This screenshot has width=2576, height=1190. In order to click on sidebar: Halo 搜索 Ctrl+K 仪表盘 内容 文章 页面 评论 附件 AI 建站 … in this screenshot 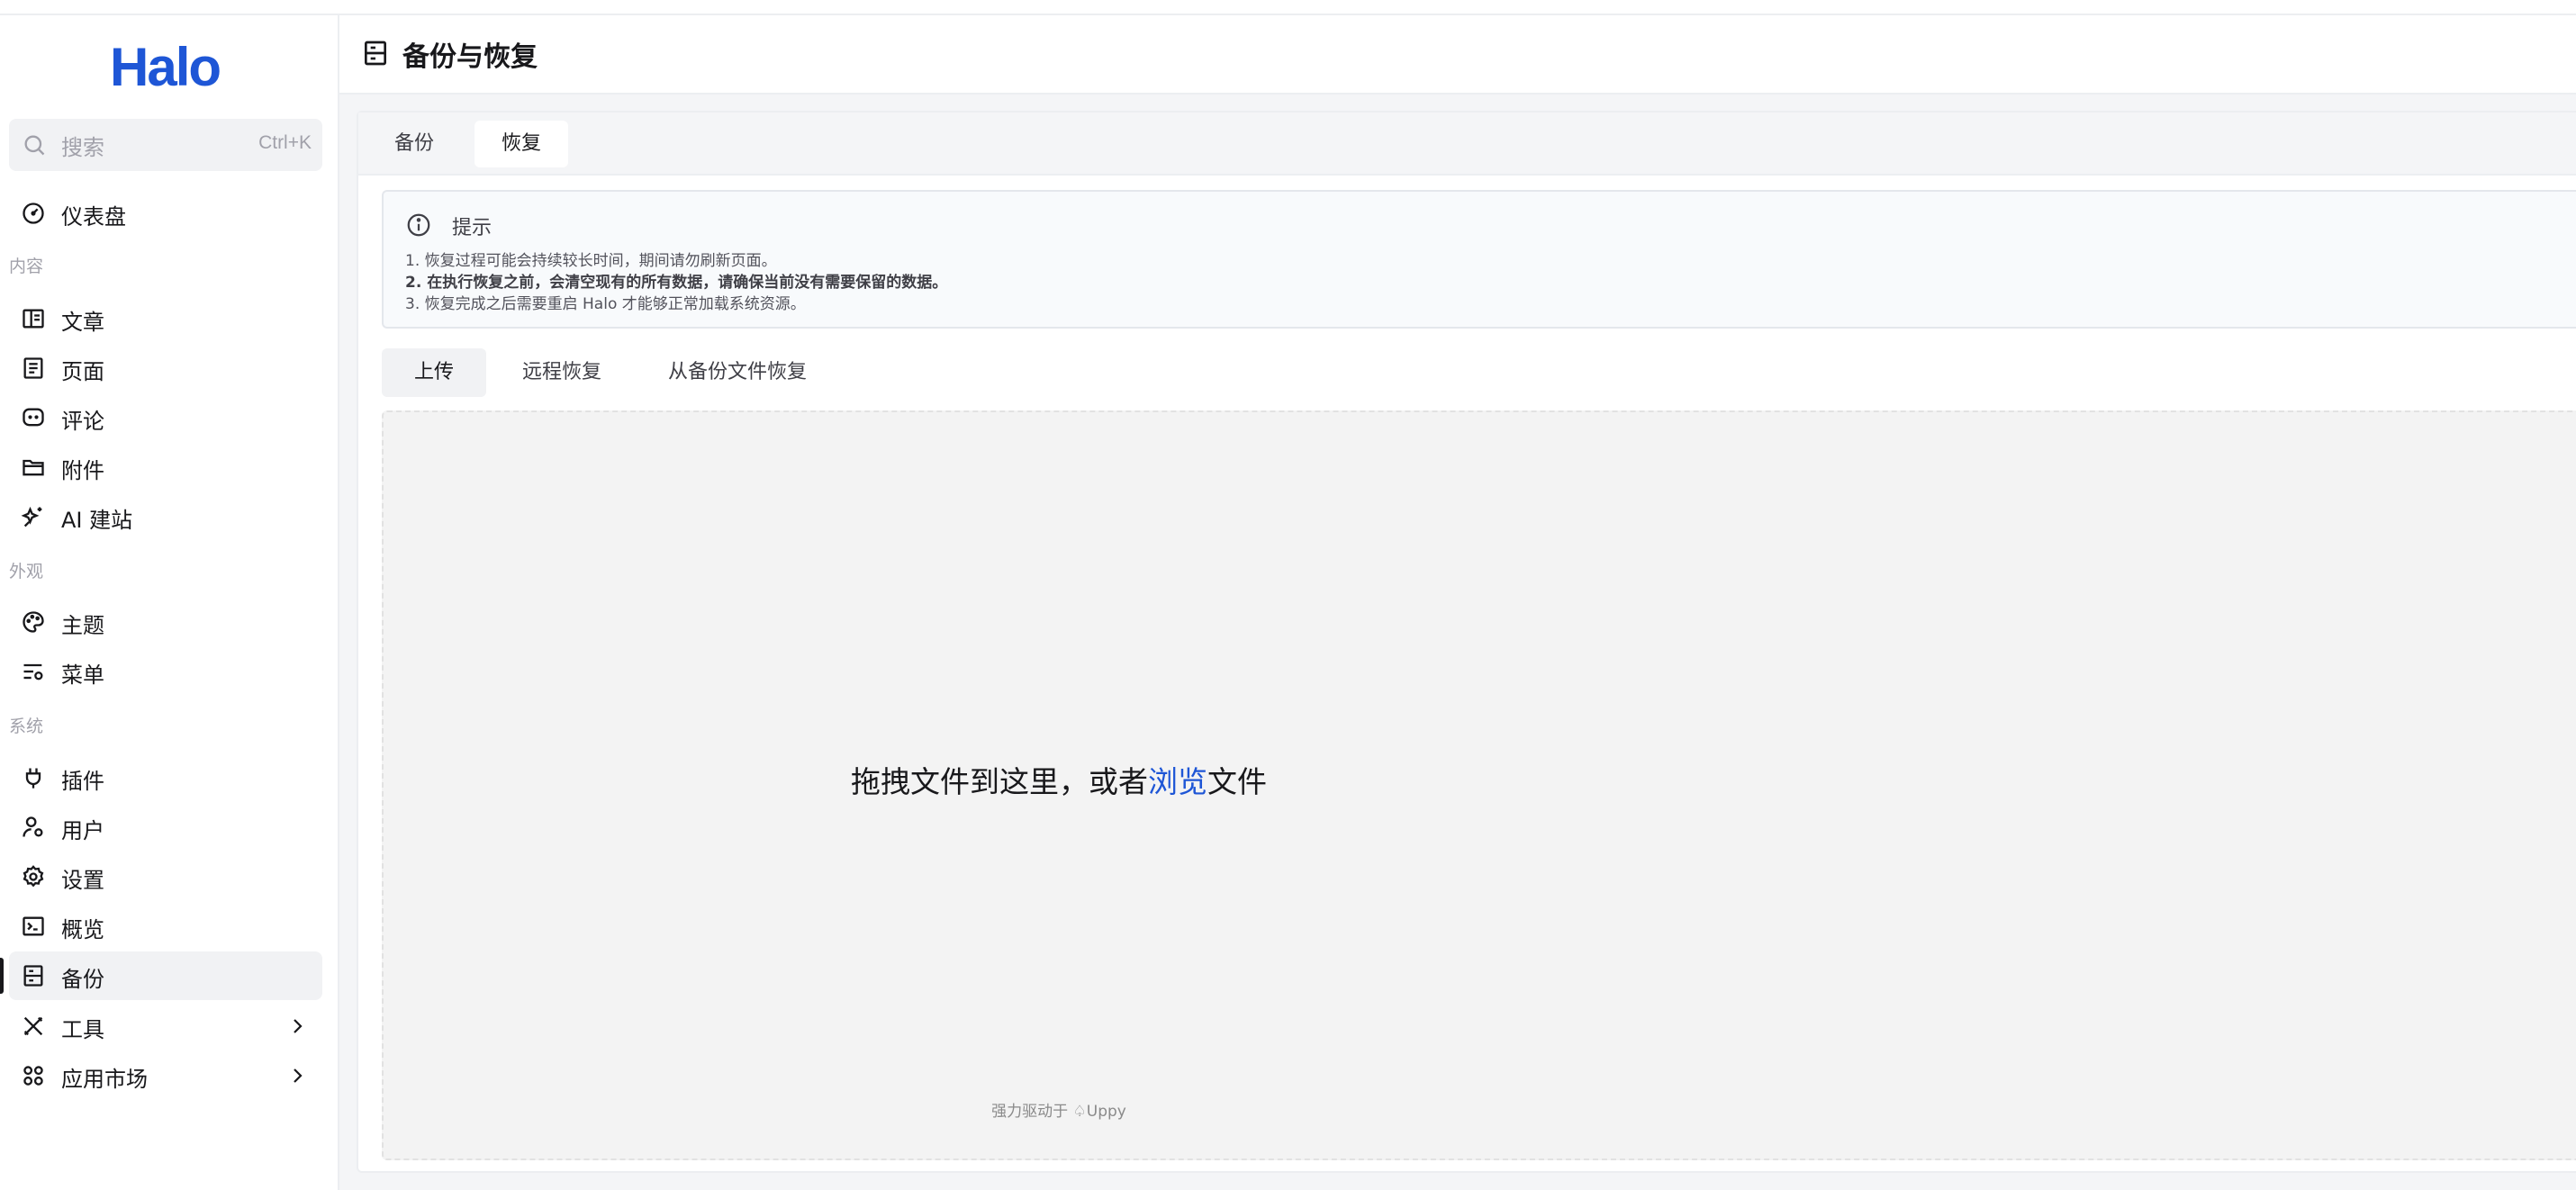, I will do `click(169, 603)`.